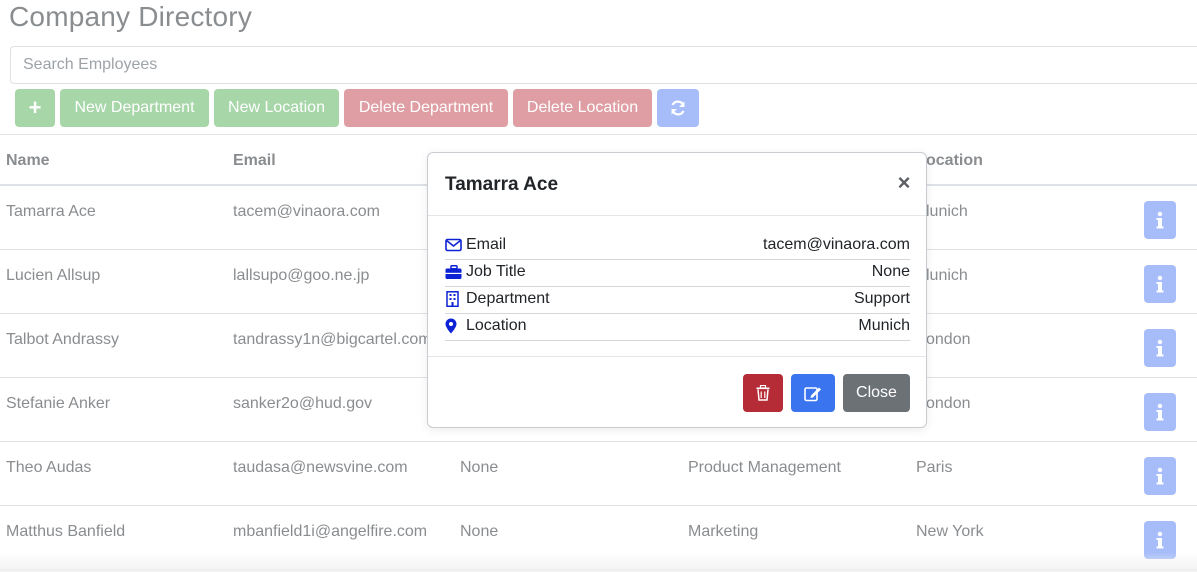 This screenshot has width=1197, height=572. Describe the element at coordinates (677, 246) in the screenshot. I see `detail-row-email: Email tacem@vinaora.com` at that location.